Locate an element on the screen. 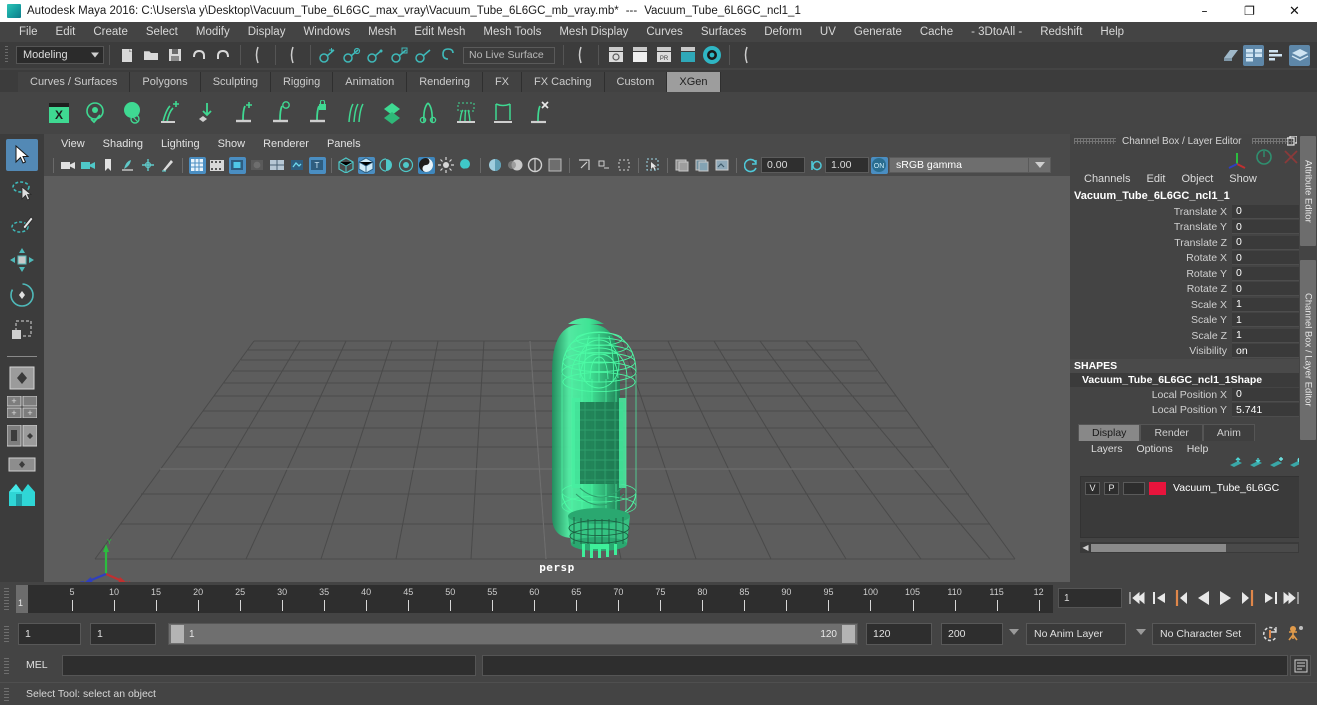 The height and width of the screenshot is (705, 1317). channel-row: Translate Y 0 is located at coordinates (1188, 228).